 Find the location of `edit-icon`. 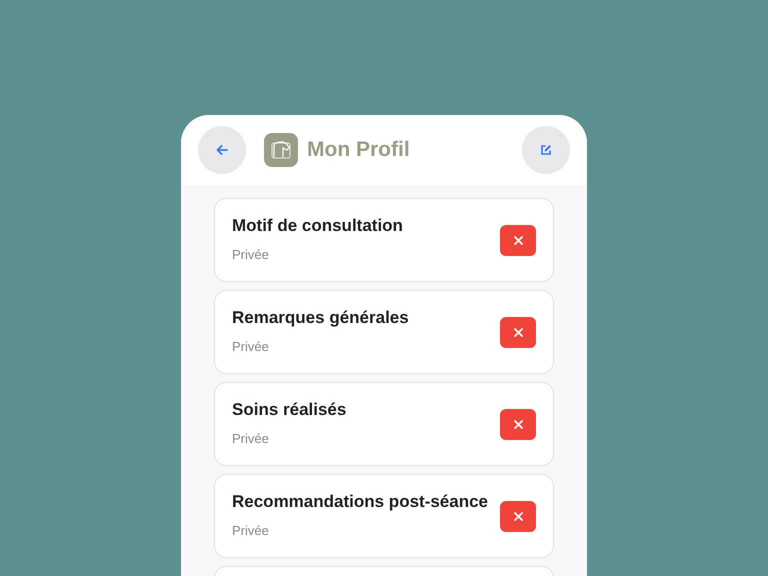

edit-icon is located at coordinates (546, 150).